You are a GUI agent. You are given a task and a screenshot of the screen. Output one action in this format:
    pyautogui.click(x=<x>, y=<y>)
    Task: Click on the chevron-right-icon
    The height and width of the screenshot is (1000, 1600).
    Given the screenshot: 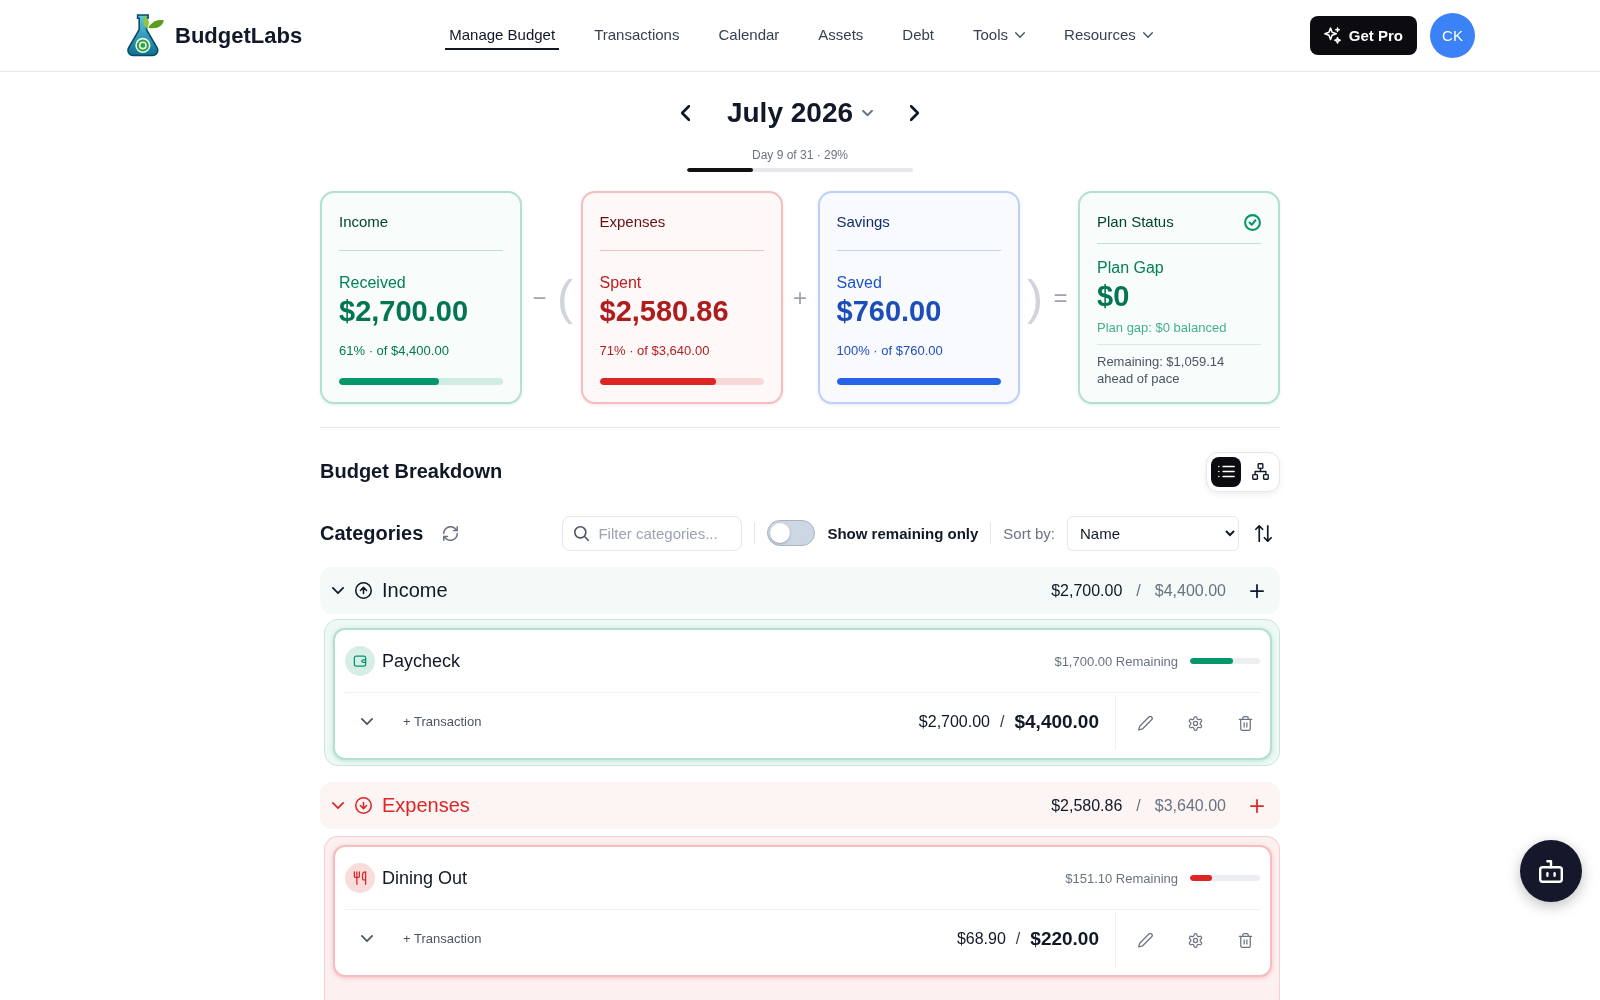 What is the action you would take?
    pyautogui.click(x=915, y=113)
    